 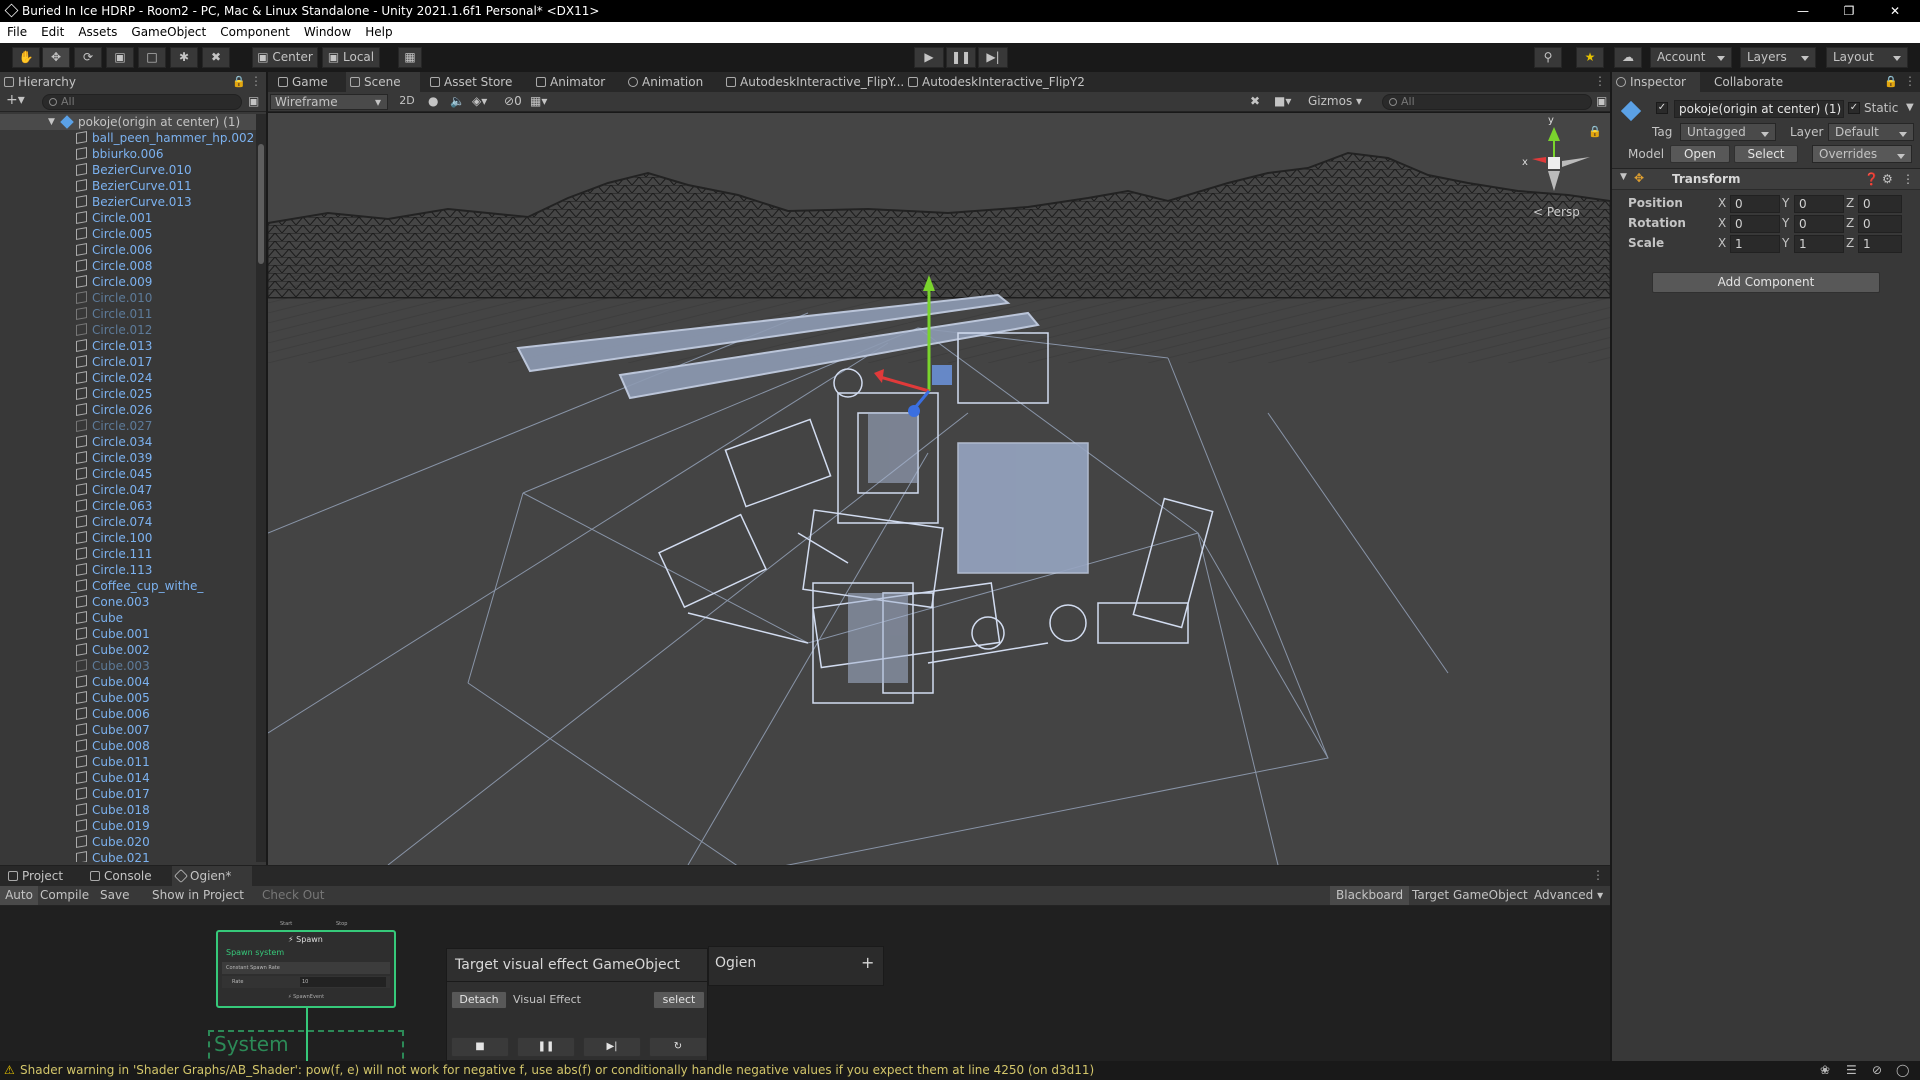 I want to click on tab-asset-store: Asset Store, so click(x=471, y=82).